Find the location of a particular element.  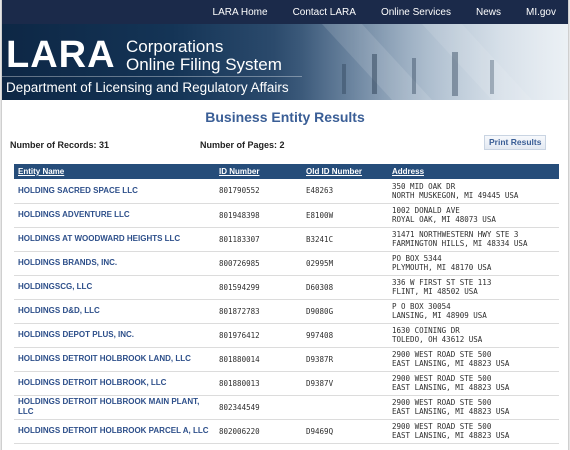

id-number-cell: 801880013 is located at coordinates (239, 383).